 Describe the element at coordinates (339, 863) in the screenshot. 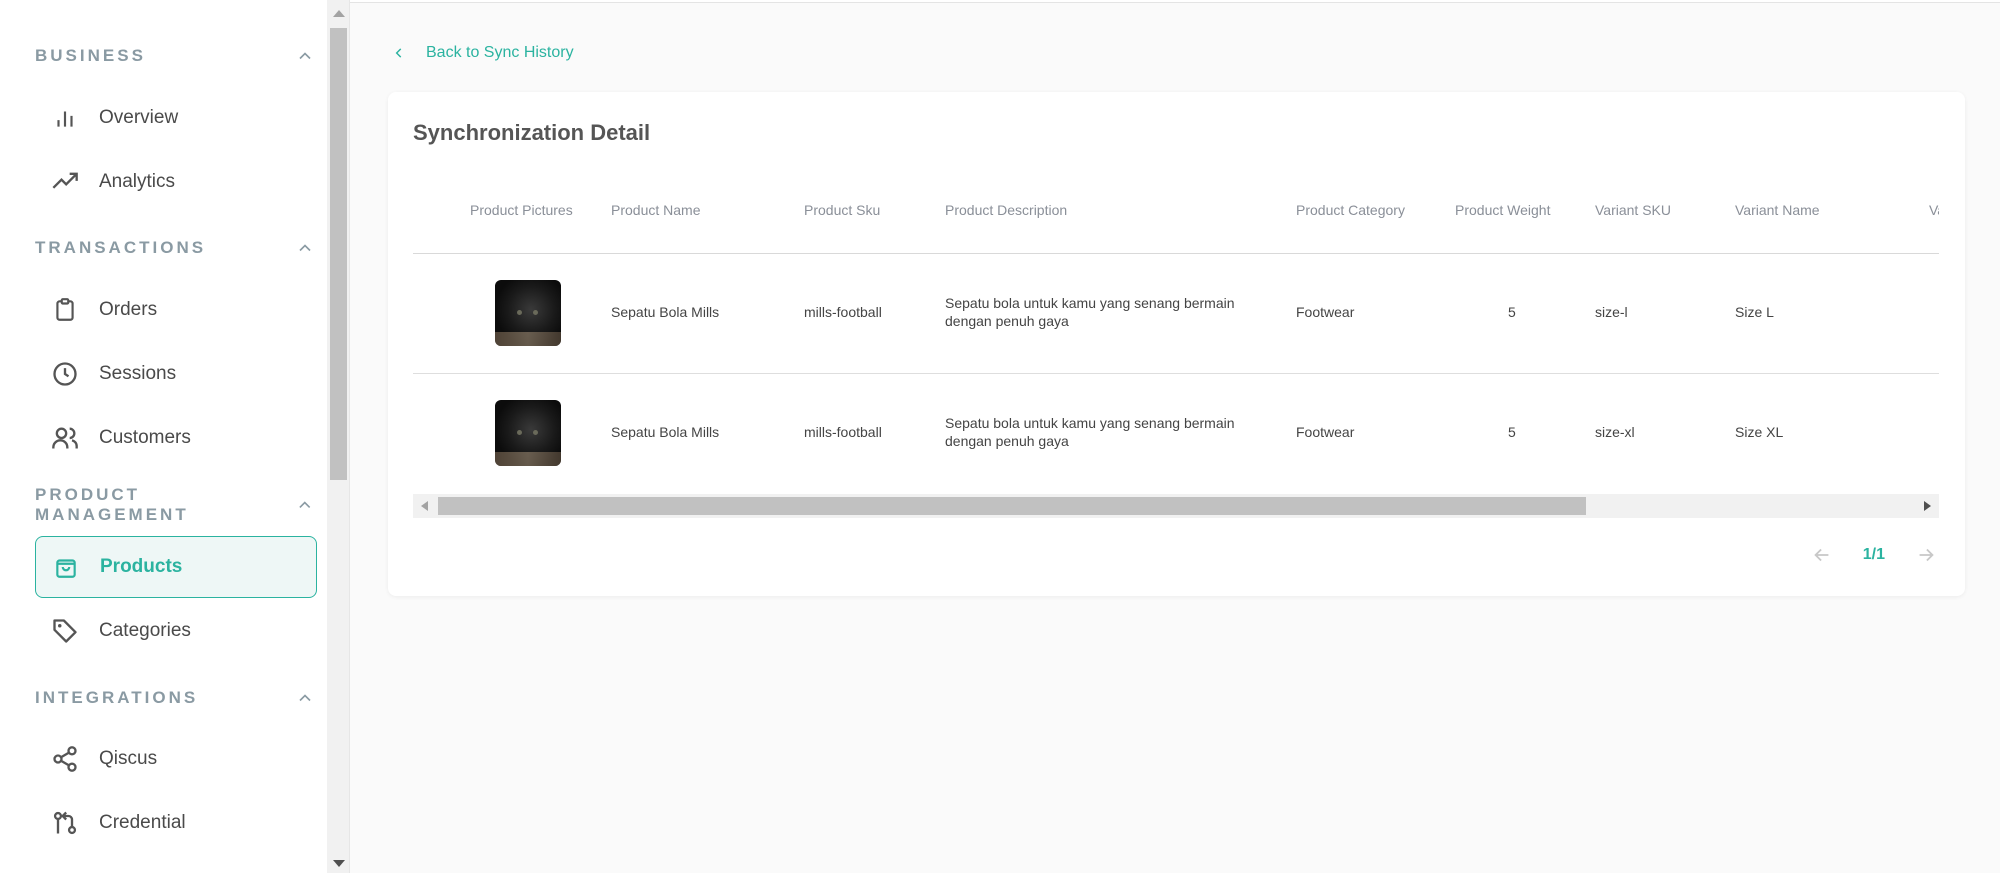

I see `scroll-down-arrow` at that location.